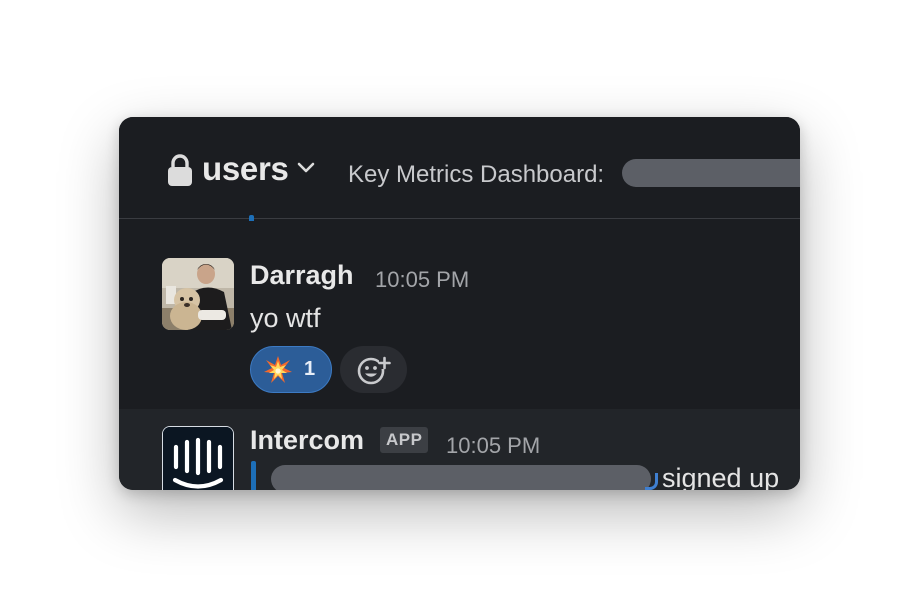 Image resolution: width=918 pixels, height=606 pixels. Describe the element at coordinates (404, 440) in the screenshot. I see `app-badge: APP` at that location.